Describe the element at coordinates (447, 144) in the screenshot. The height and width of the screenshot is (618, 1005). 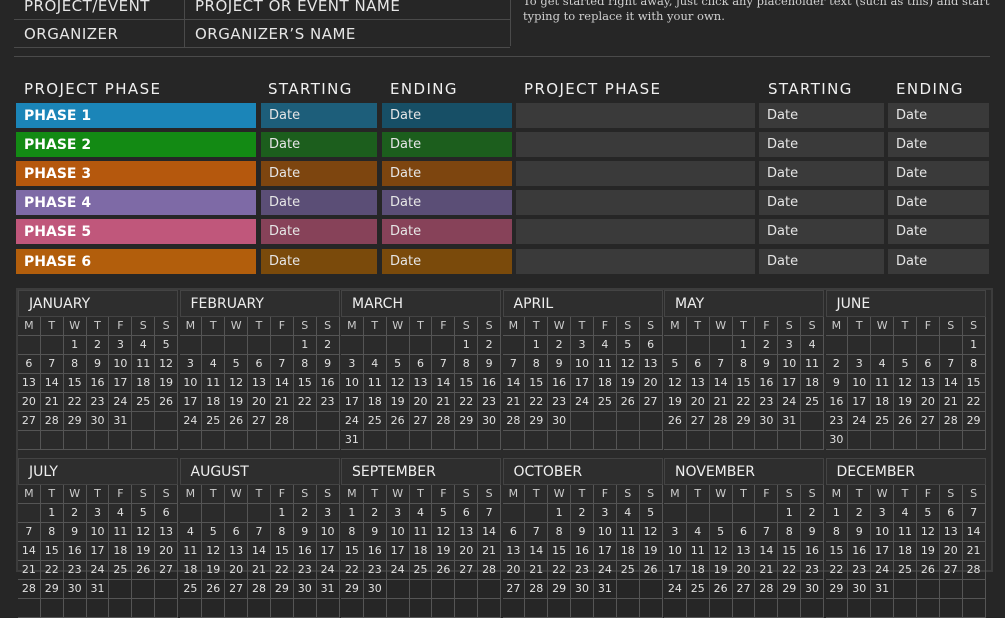
I see `phase-end-date: Date` at that location.